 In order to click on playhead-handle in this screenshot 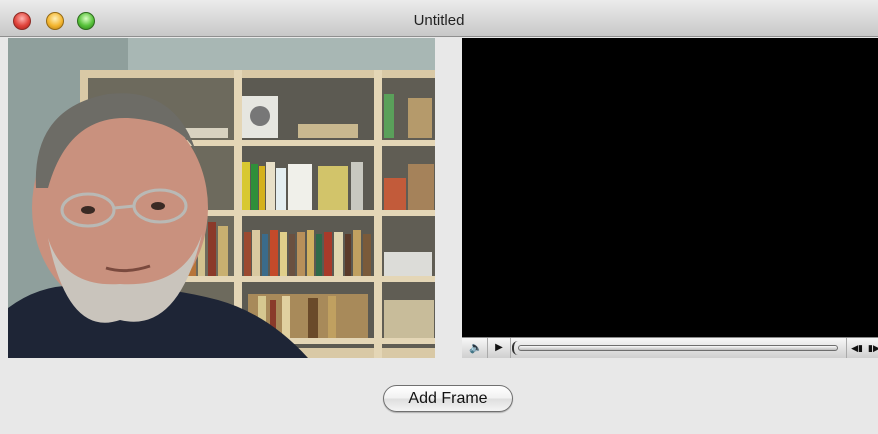, I will do `click(515, 348)`.